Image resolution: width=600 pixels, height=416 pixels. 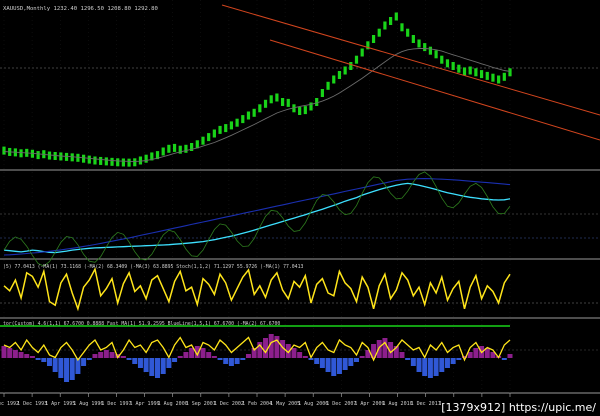 What do you see at coordinates (369, 404) in the screenshot?
I see `x-tick-label: 1 Apr 2009` at bounding box center [369, 404].